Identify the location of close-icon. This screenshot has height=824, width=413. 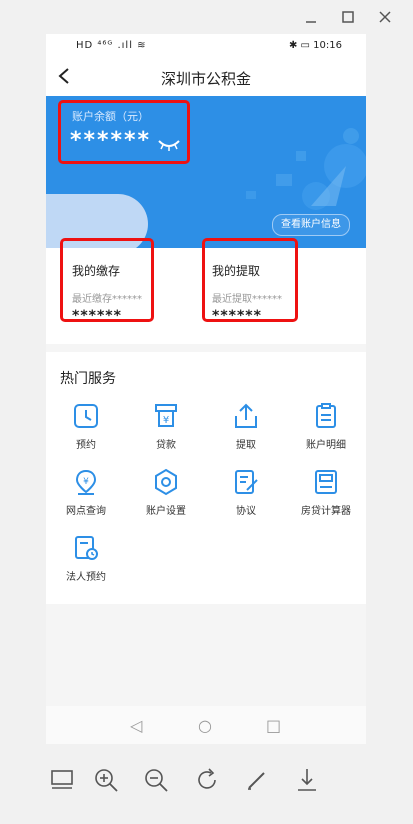
(385, 17).